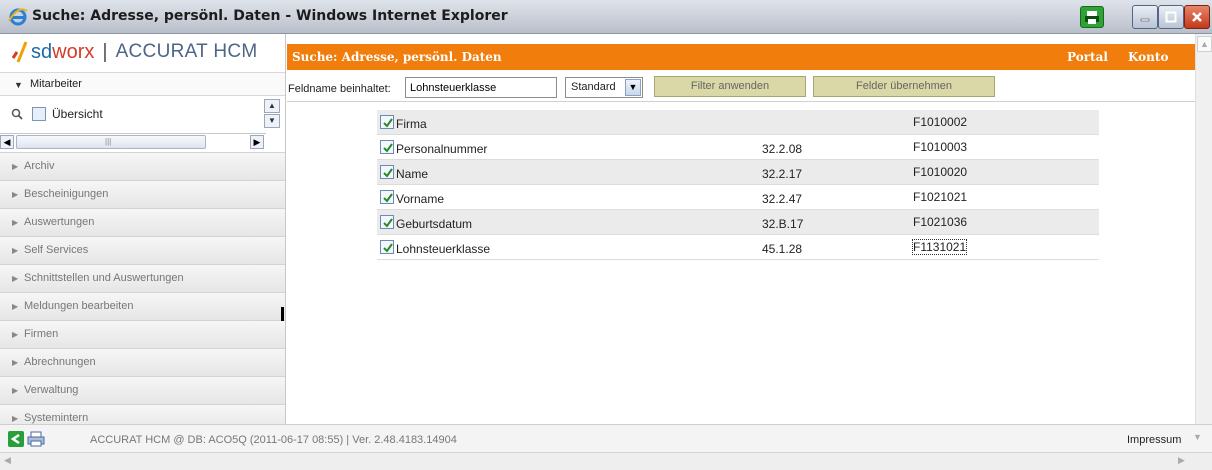 This screenshot has height=470, width=1212. What do you see at coordinates (36, 439) in the screenshot?
I see `printer-icon` at bounding box center [36, 439].